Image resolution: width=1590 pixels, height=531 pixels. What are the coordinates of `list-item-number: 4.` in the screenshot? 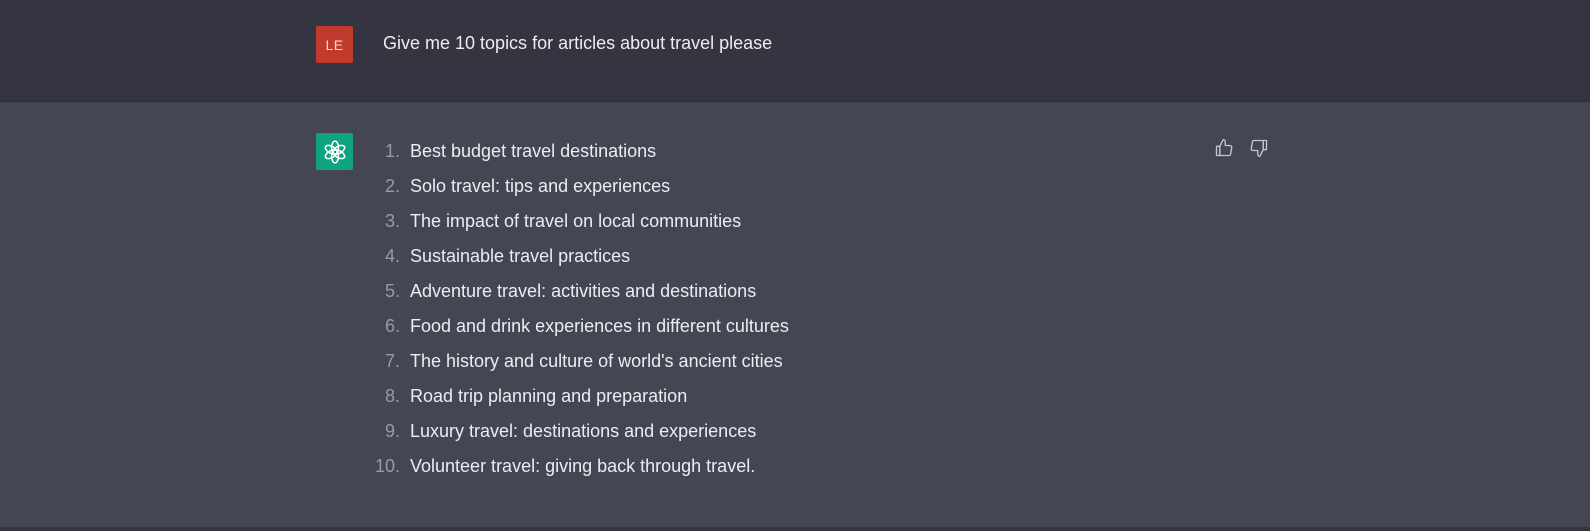 It's located at (392, 256).